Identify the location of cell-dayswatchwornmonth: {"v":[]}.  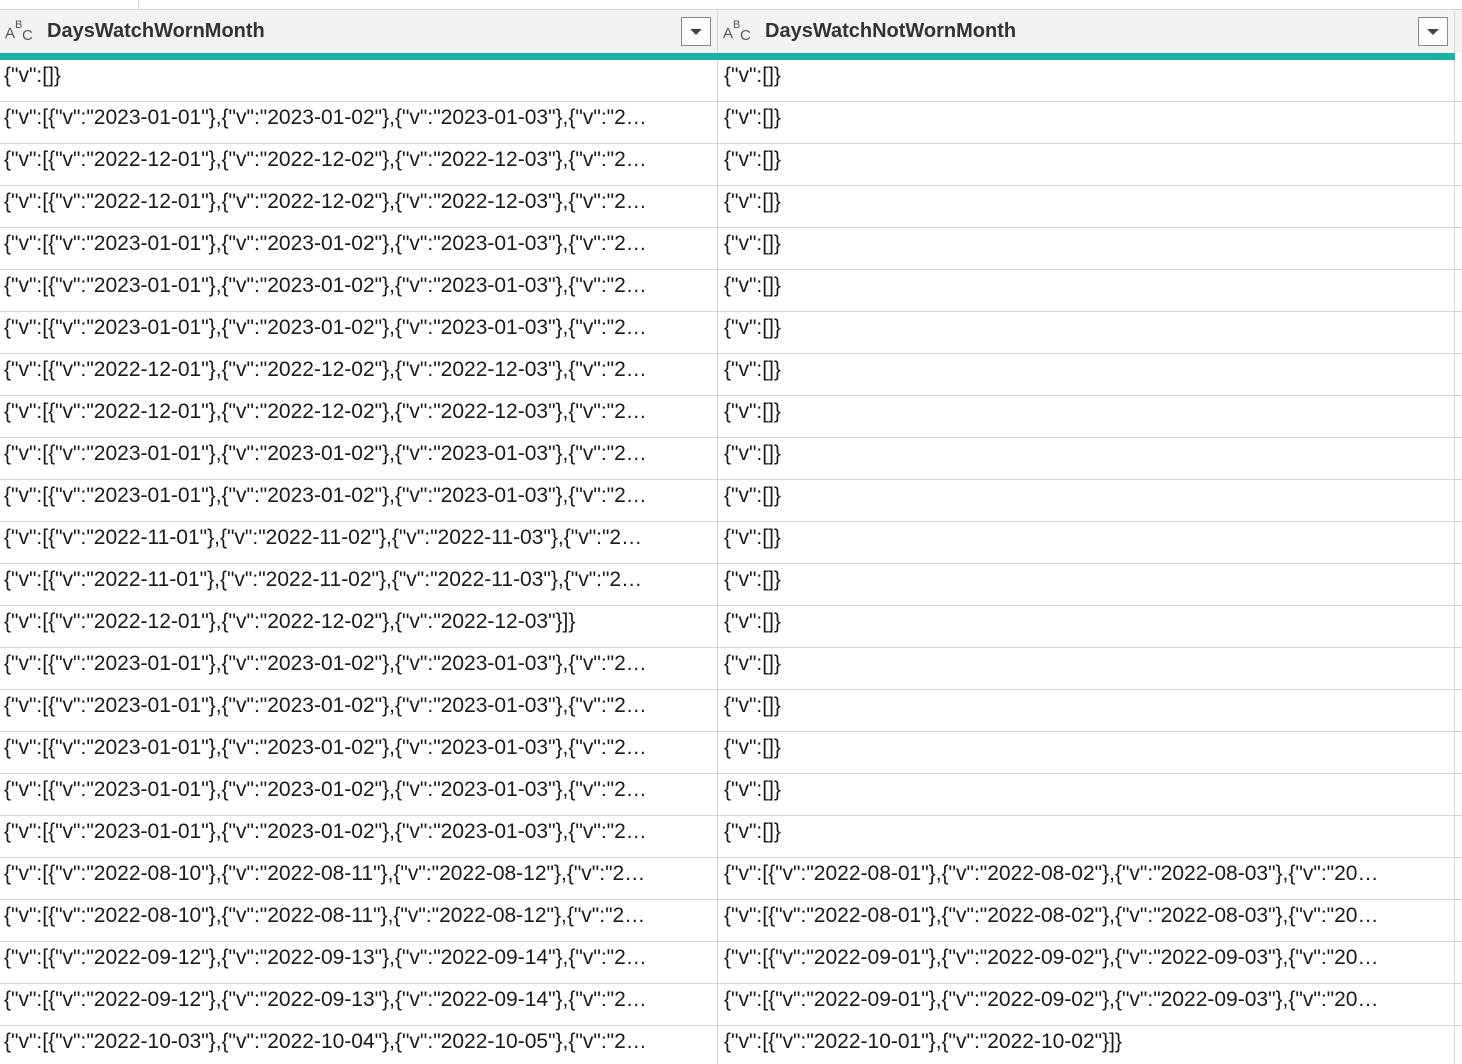
(359, 80).